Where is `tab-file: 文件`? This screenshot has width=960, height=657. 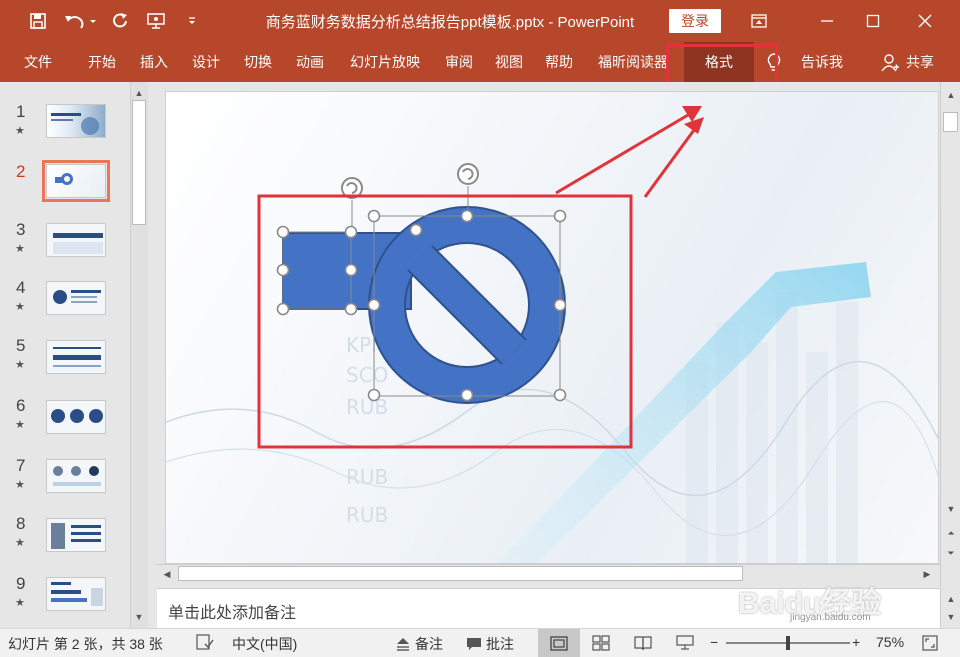
tab-file: 文件 is located at coordinates (38, 62).